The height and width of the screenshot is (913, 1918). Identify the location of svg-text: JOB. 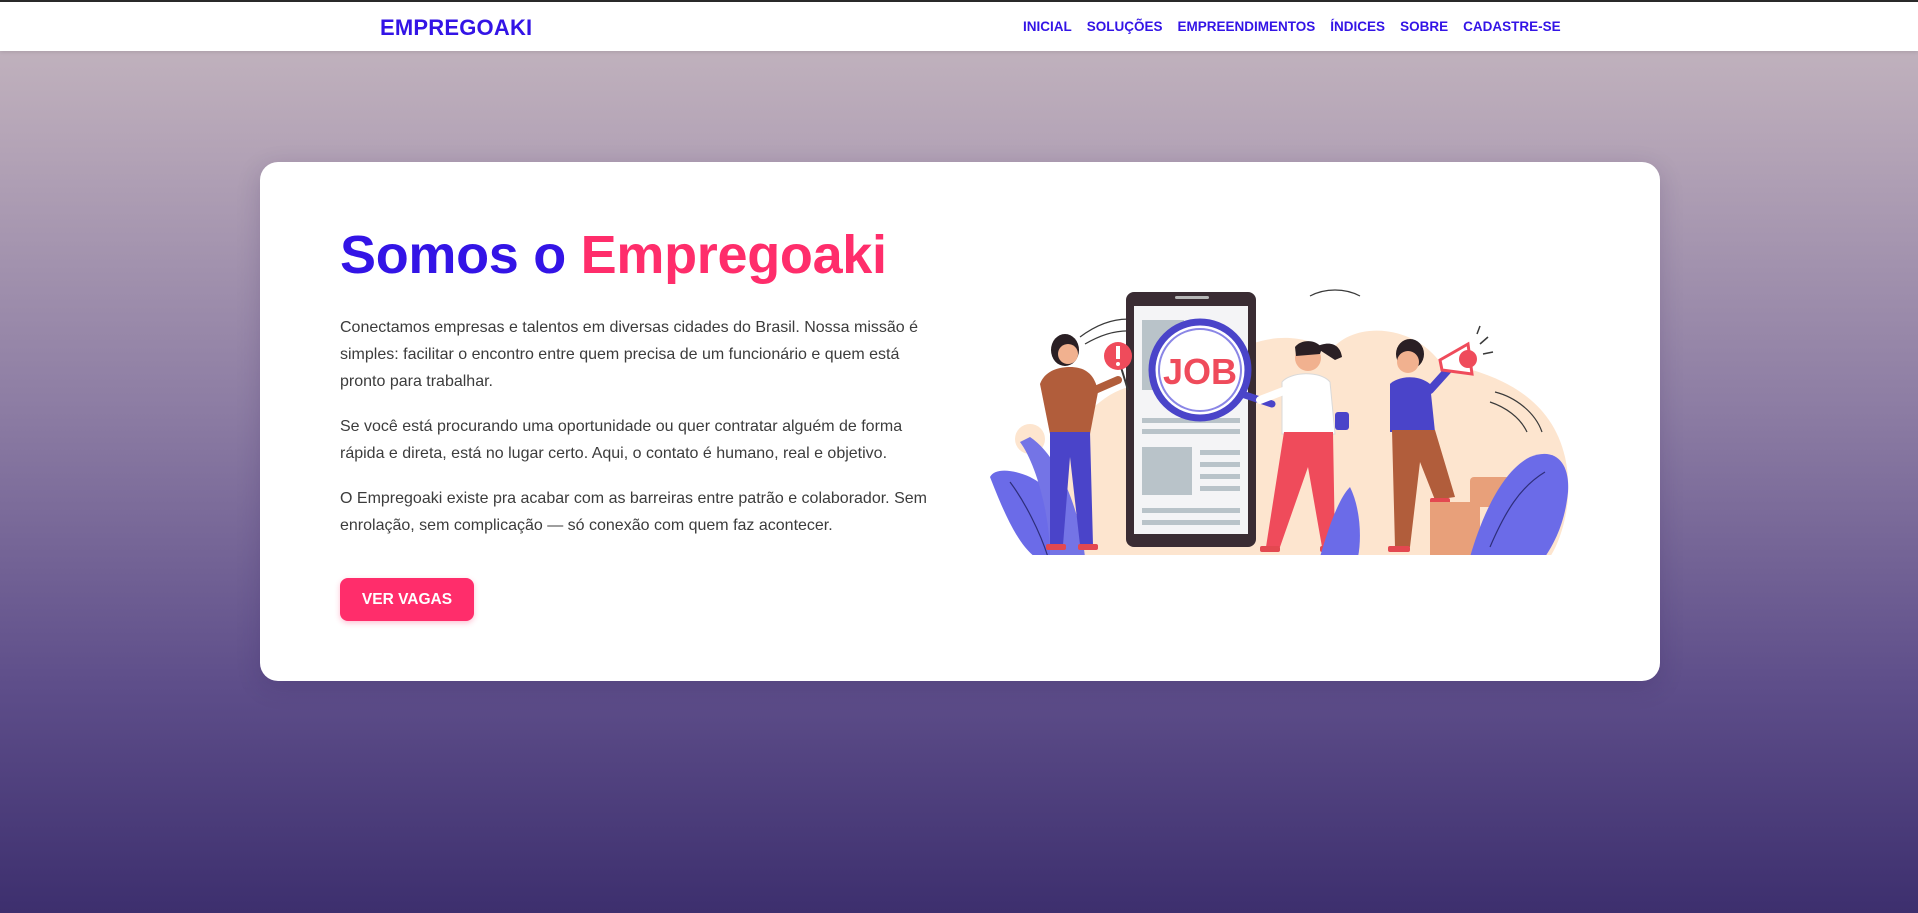
(1200, 371).